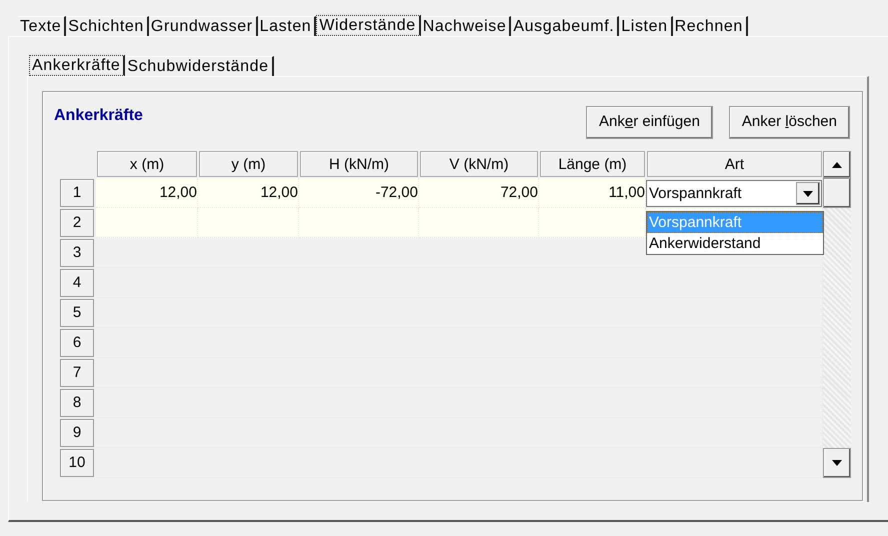 This screenshot has width=888, height=536. Describe the element at coordinates (77, 373) in the screenshot. I see `row-number: 7` at that location.